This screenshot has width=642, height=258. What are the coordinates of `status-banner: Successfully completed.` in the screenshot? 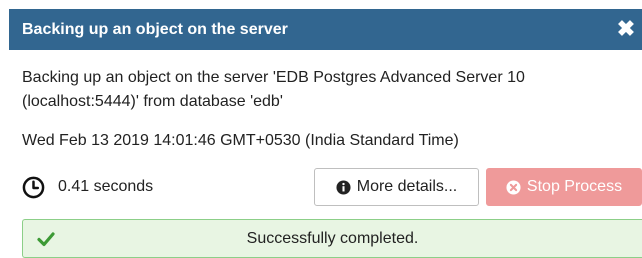 It's located at (332, 238).